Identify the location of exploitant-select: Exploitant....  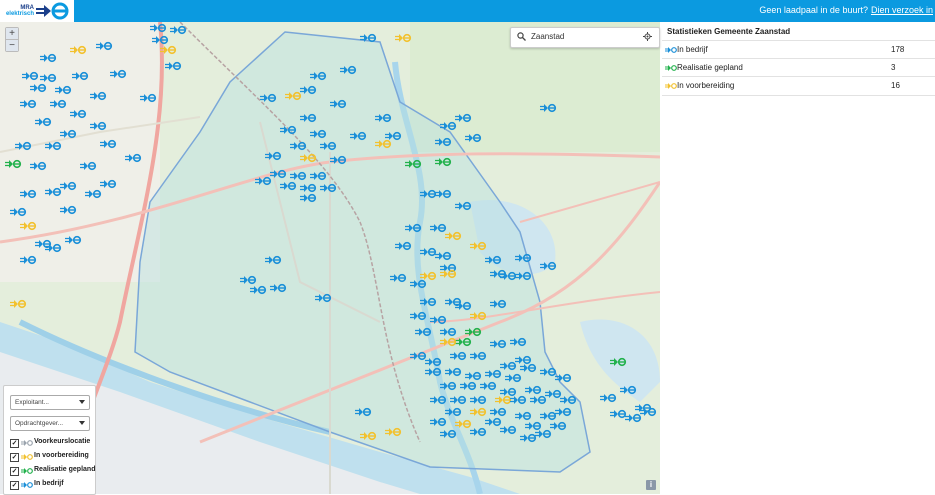
(50, 402).